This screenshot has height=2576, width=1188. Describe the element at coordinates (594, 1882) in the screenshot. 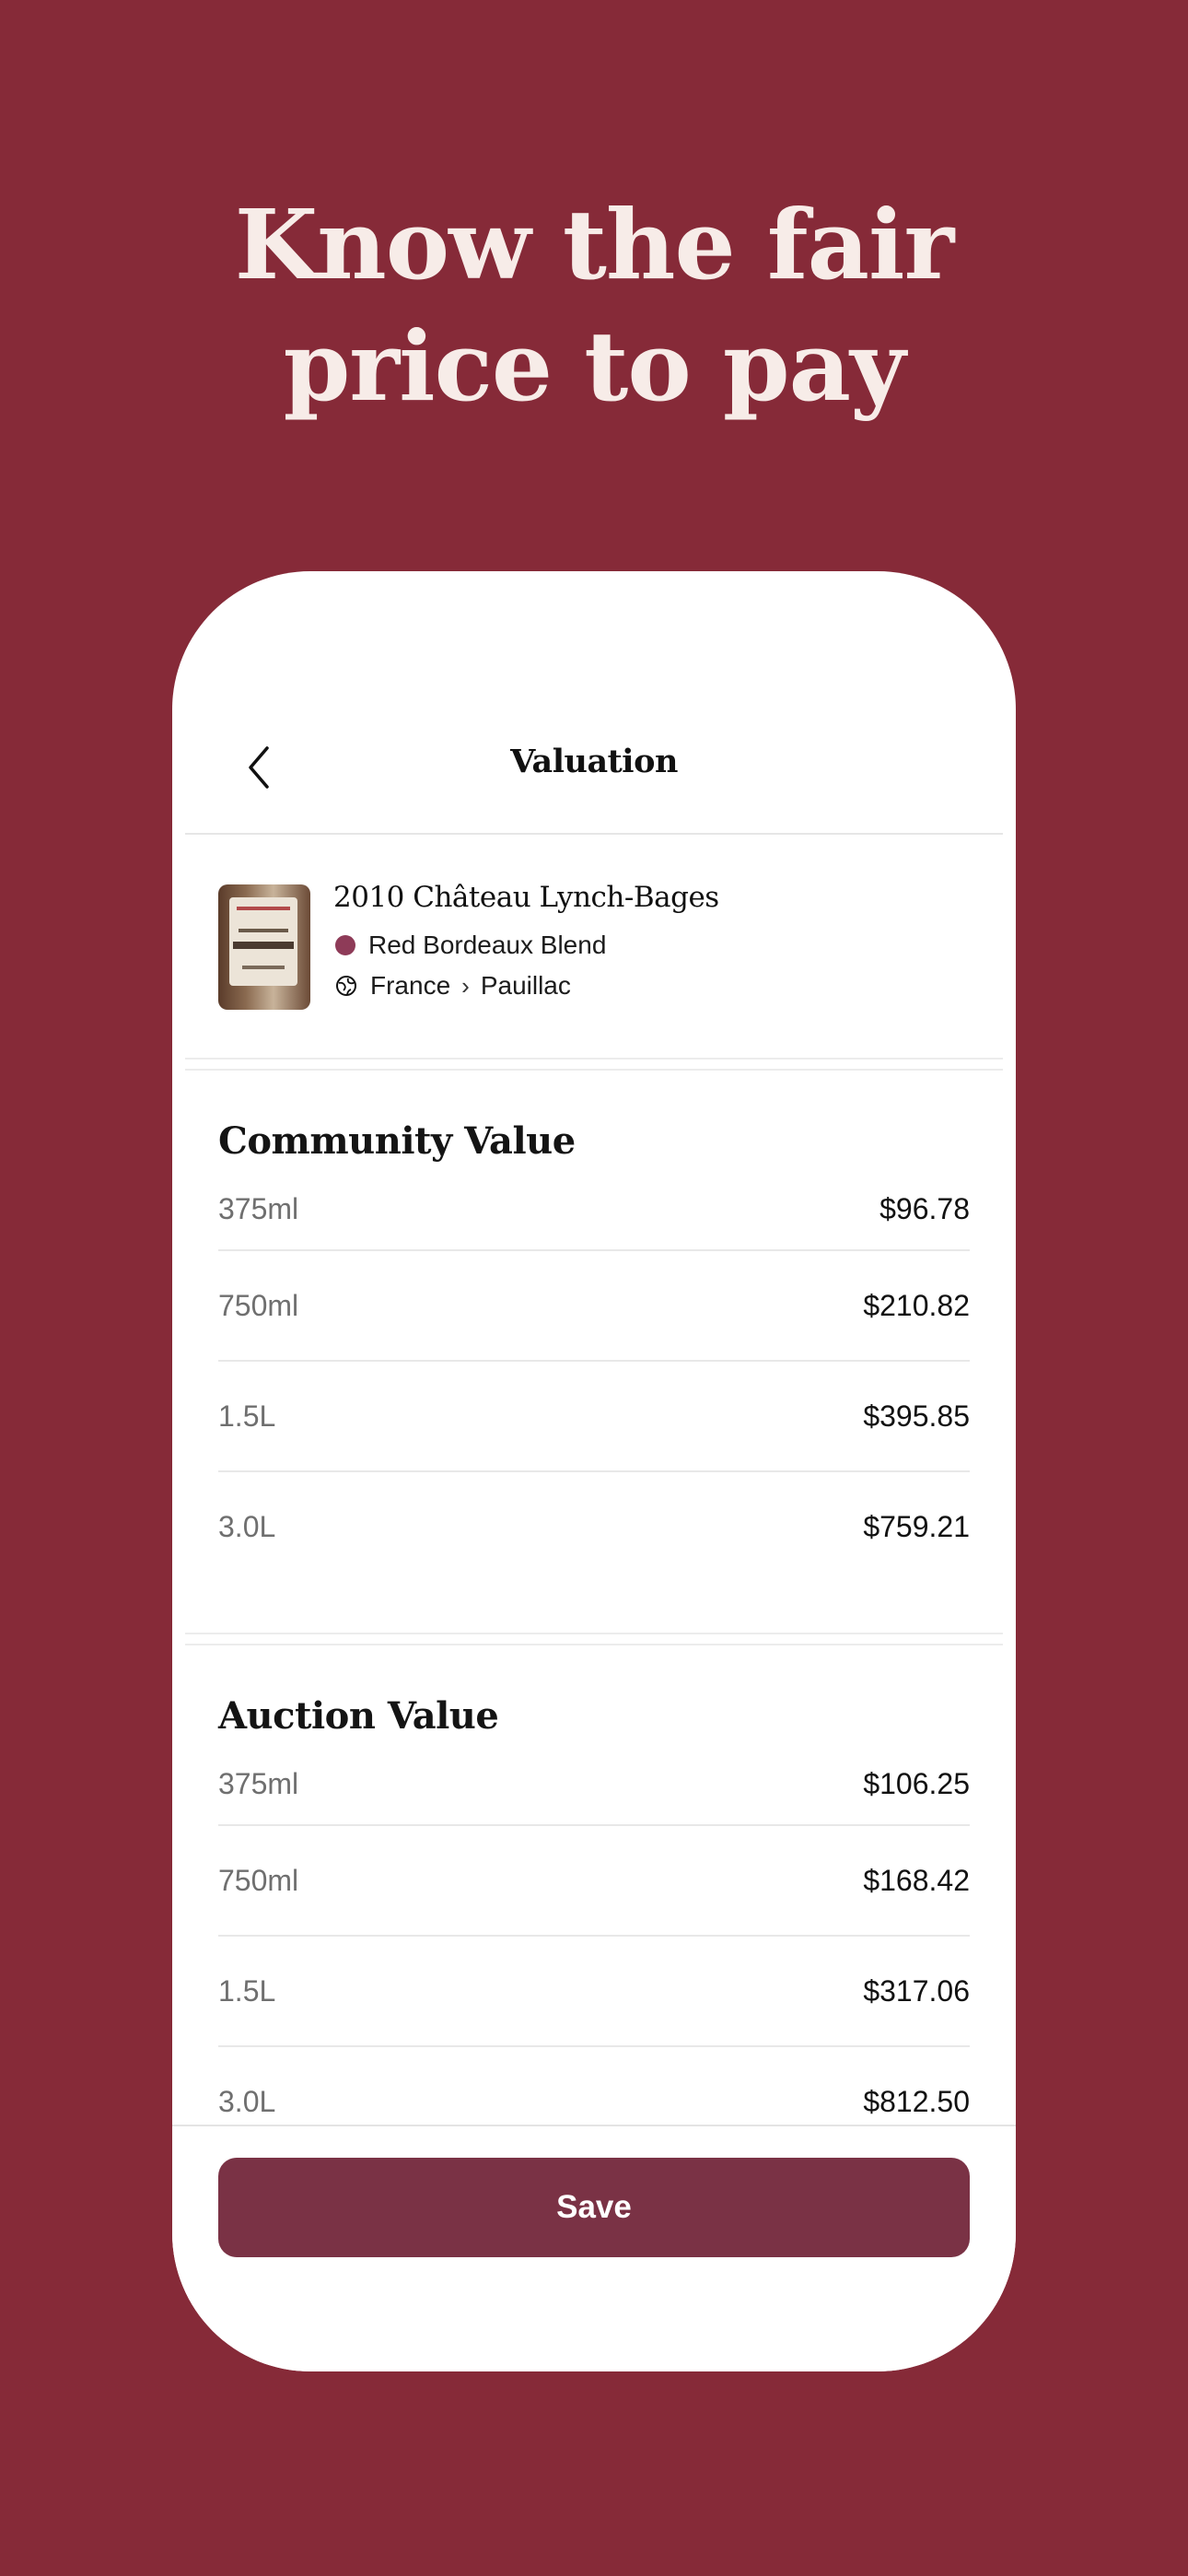

I see `auction-row-750ml: 750ml $168.42` at that location.